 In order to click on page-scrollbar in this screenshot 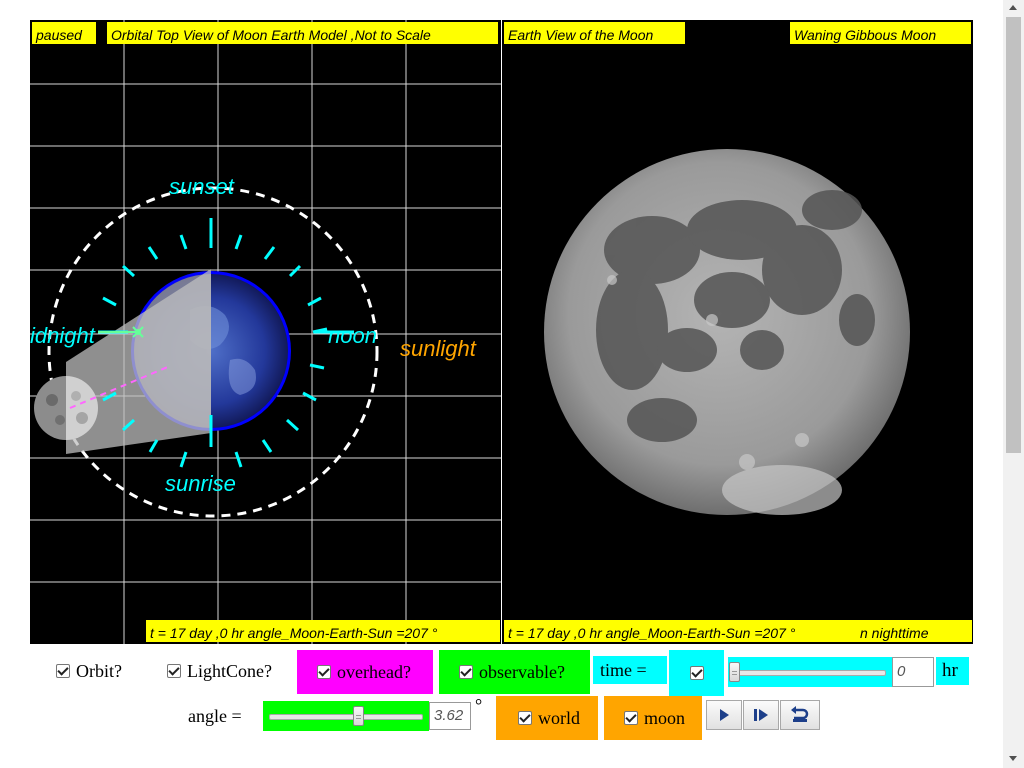, I will do `click(1013, 384)`.